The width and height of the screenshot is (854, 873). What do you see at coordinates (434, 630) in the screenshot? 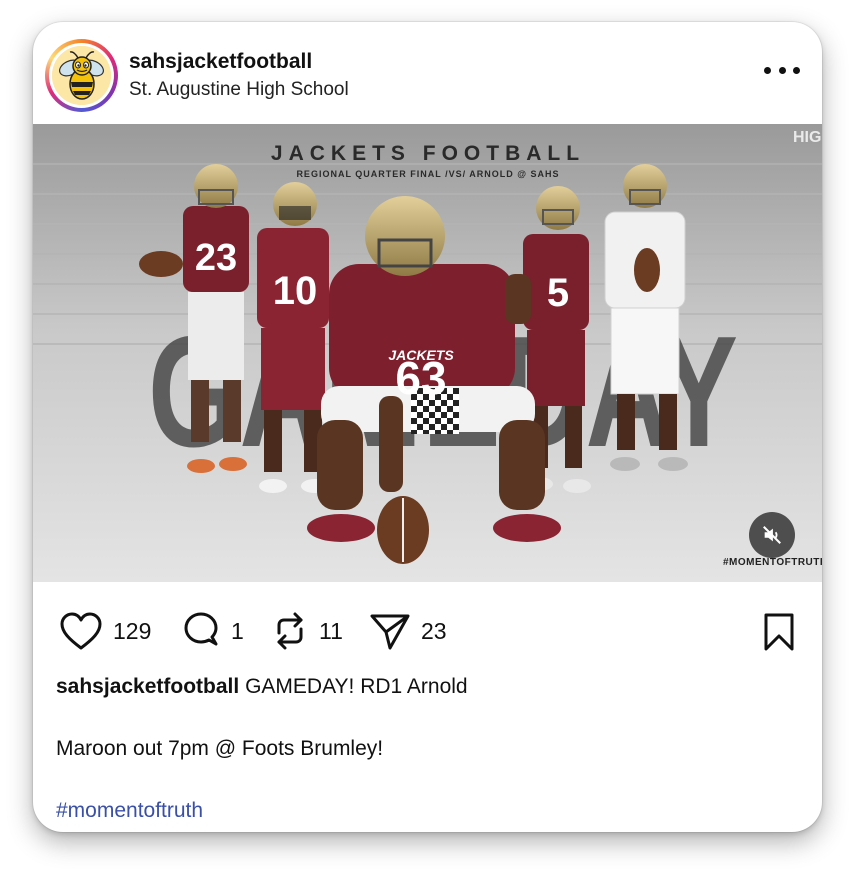
I see `share-count: 23` at bounding box center [434, 630].